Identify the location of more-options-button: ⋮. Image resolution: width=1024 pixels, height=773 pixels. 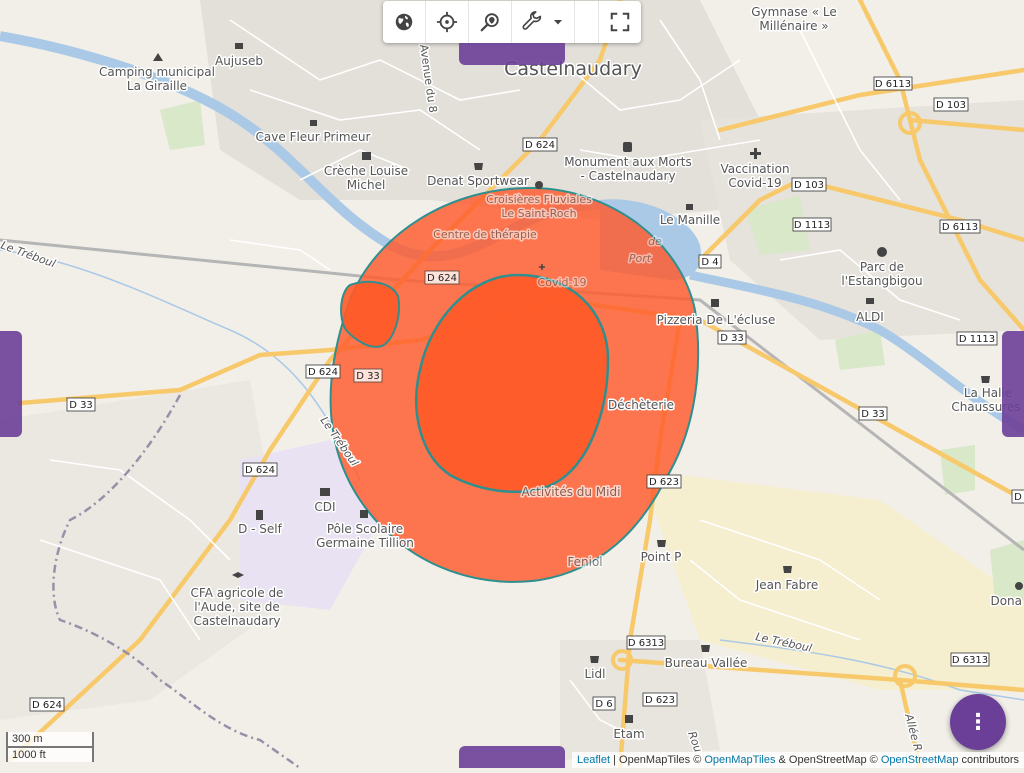
(978, 722).